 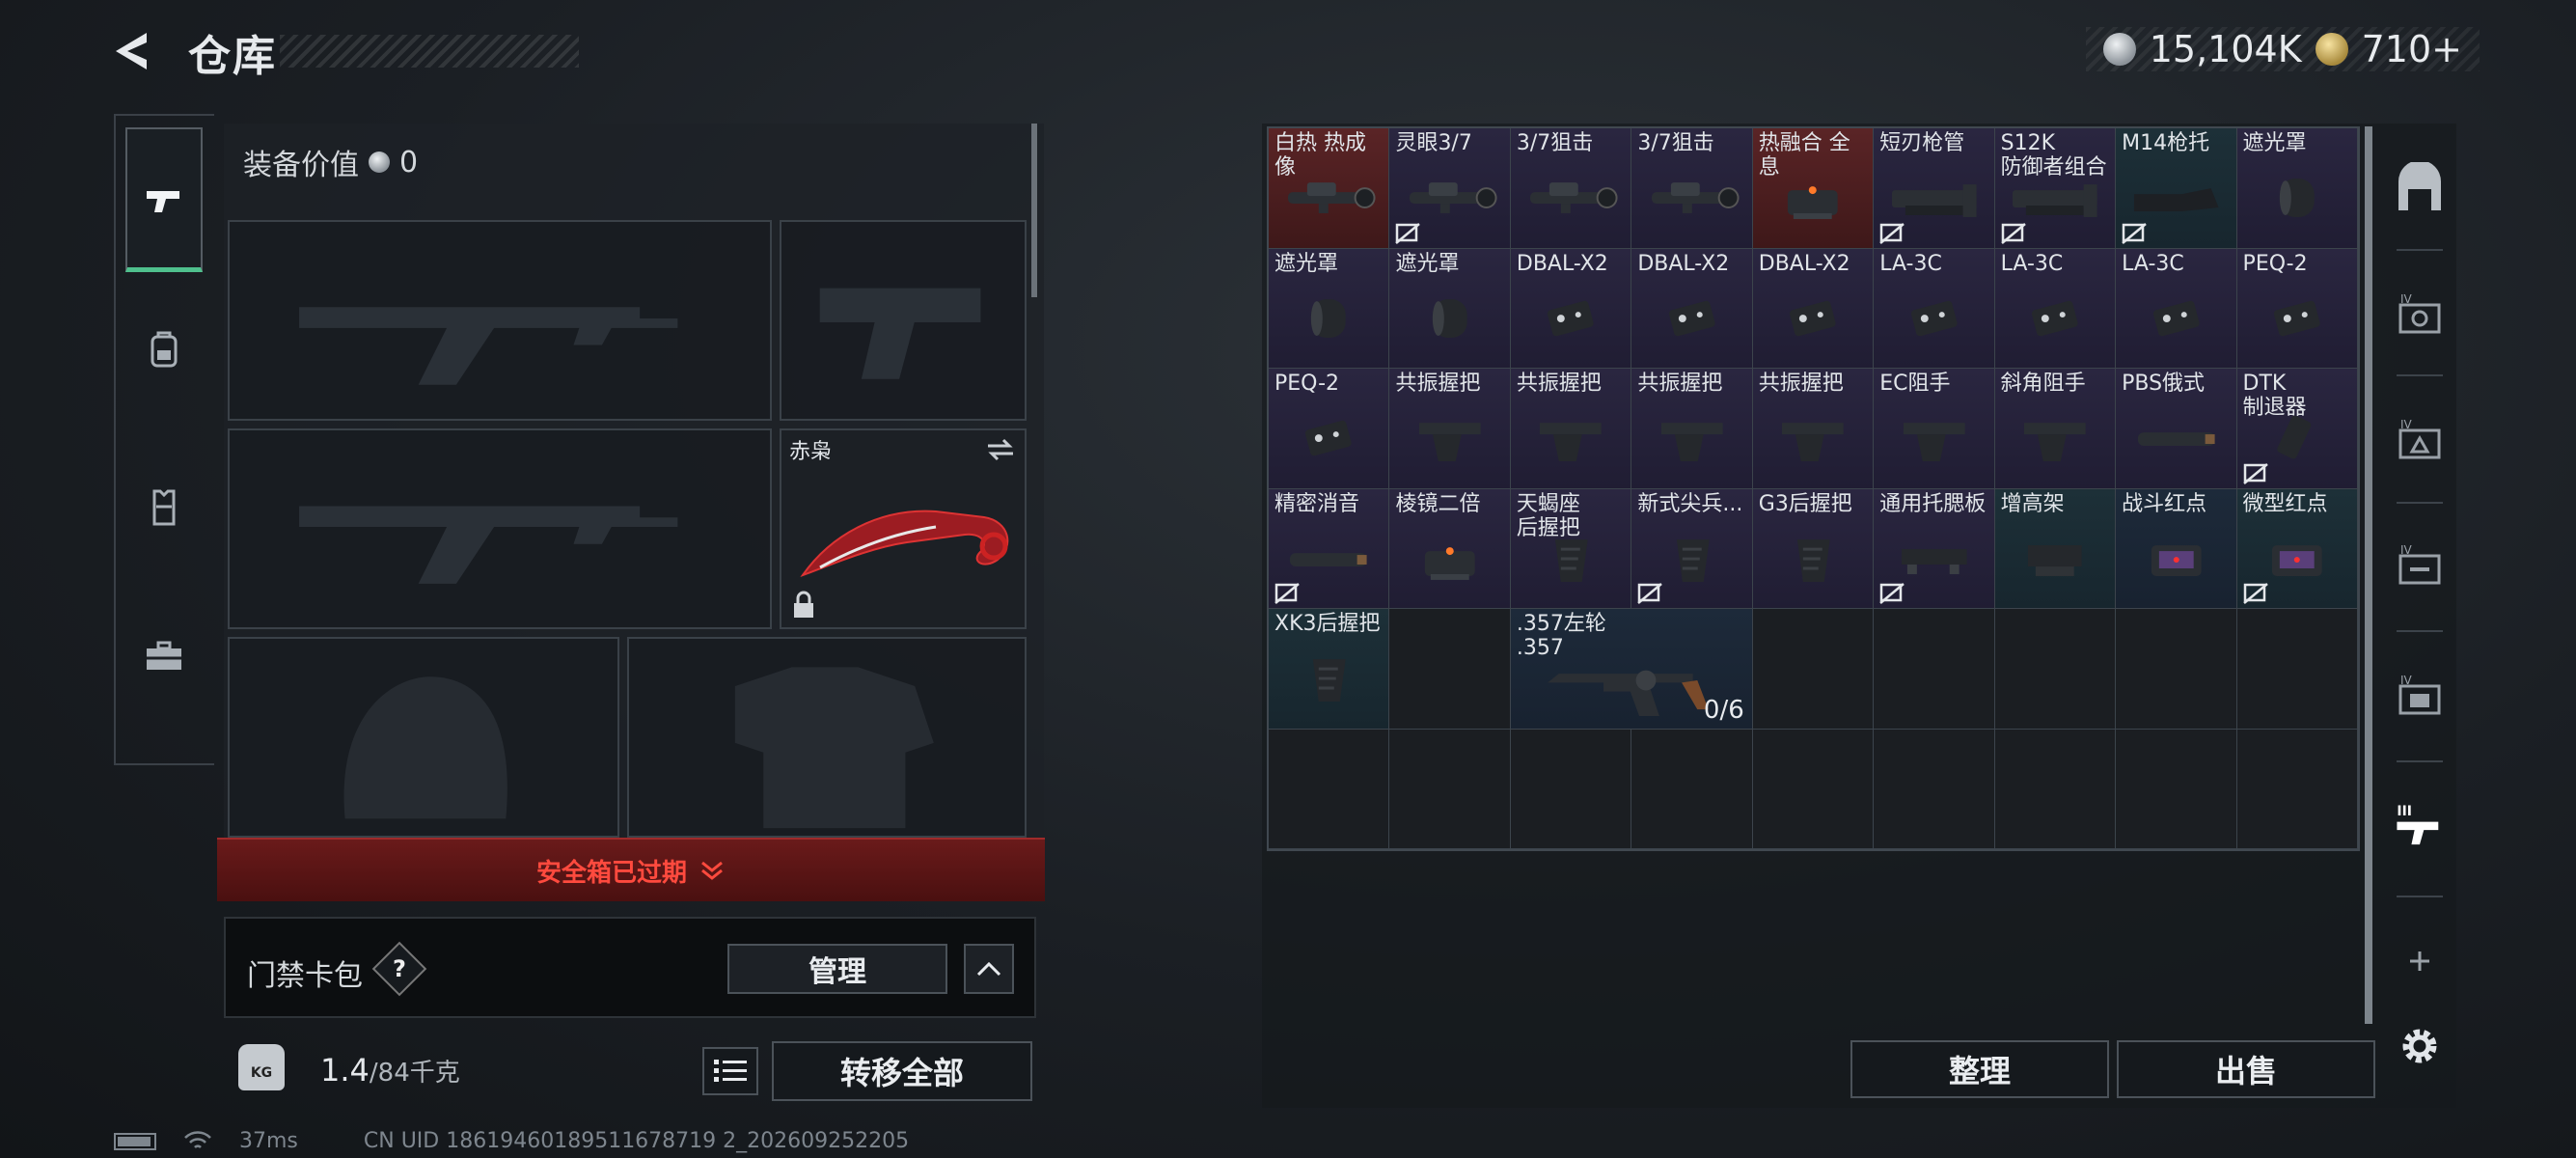 What do you see at coordinates (2274, 143) in the screenshot?
I see `item-name: 遮光罩` at bounding box center [2274, 143].